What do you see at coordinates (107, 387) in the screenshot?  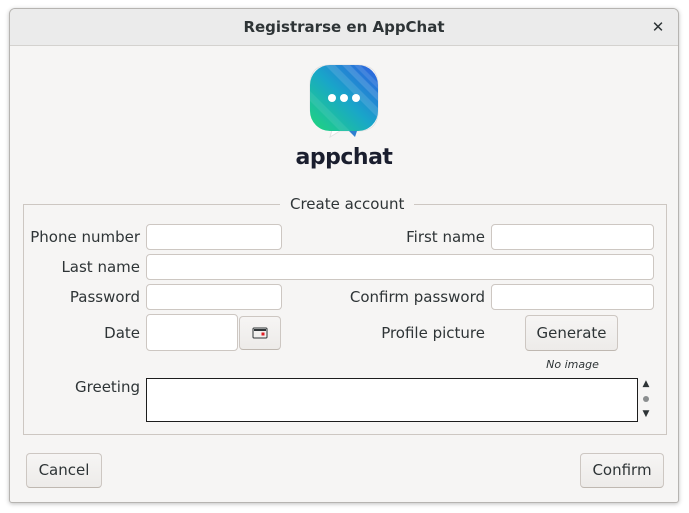 I see `greeting-label: Greeting` at bounding box center [107, 387].